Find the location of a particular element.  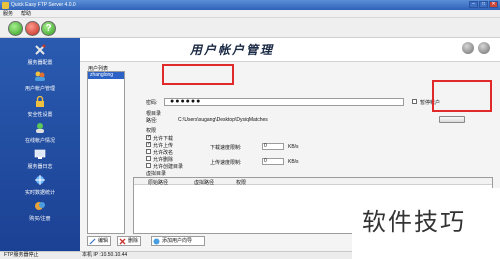

sidebar-item-log: 服务器日志 is located at coordinates (40, 159).